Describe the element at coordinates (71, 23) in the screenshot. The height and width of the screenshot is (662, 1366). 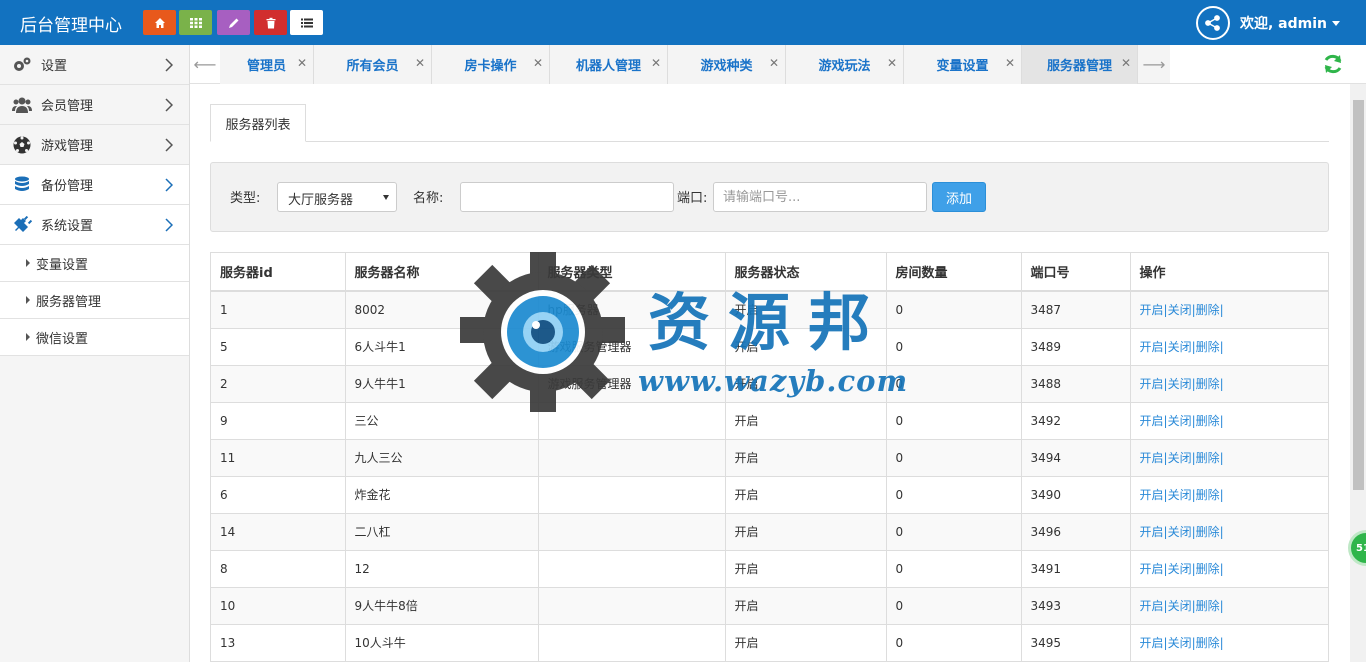
I see `app-brand: 后台管理中心` at that location.